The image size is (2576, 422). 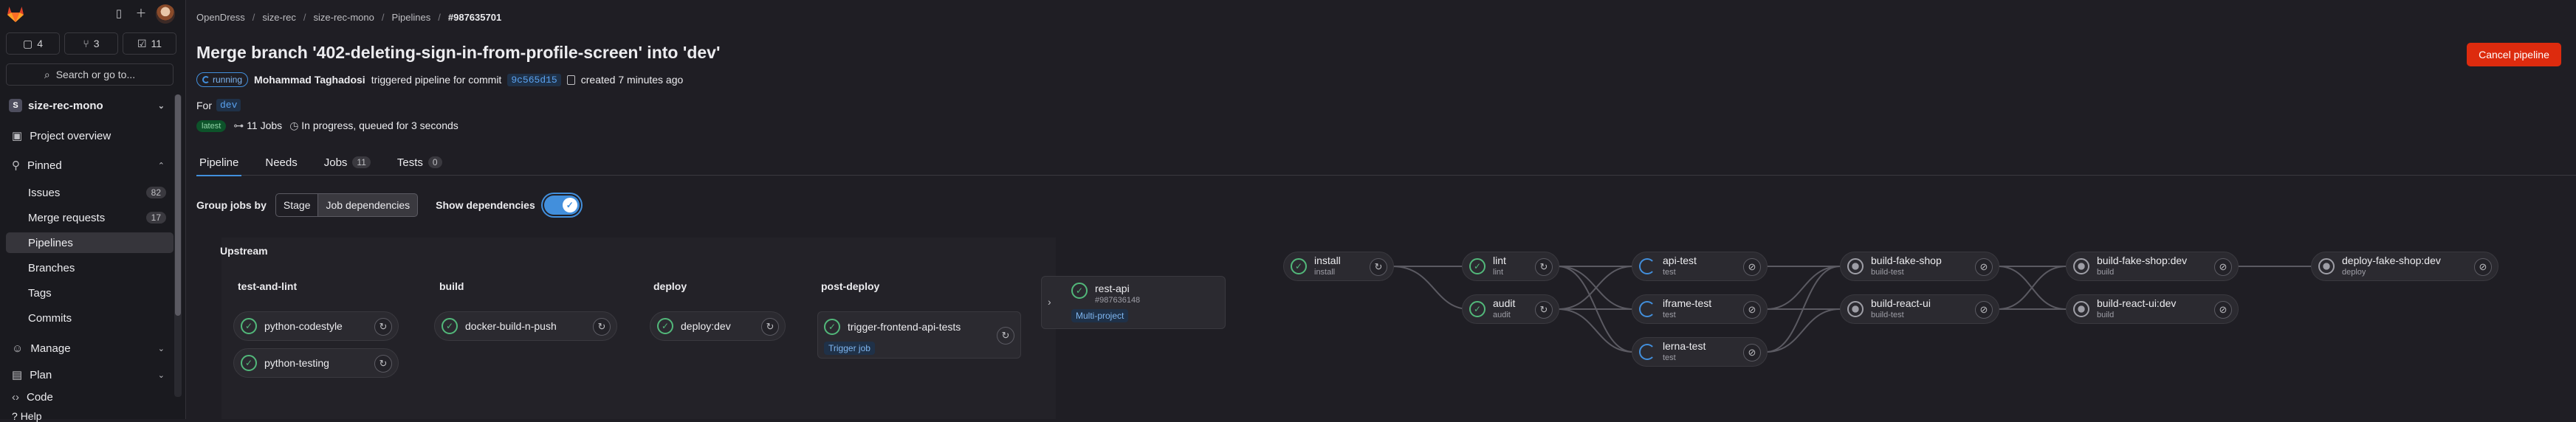 What do you see at coordinates (165, 14) in the screenshot?
I see `user-avatar` at bounding box center [165, 14].